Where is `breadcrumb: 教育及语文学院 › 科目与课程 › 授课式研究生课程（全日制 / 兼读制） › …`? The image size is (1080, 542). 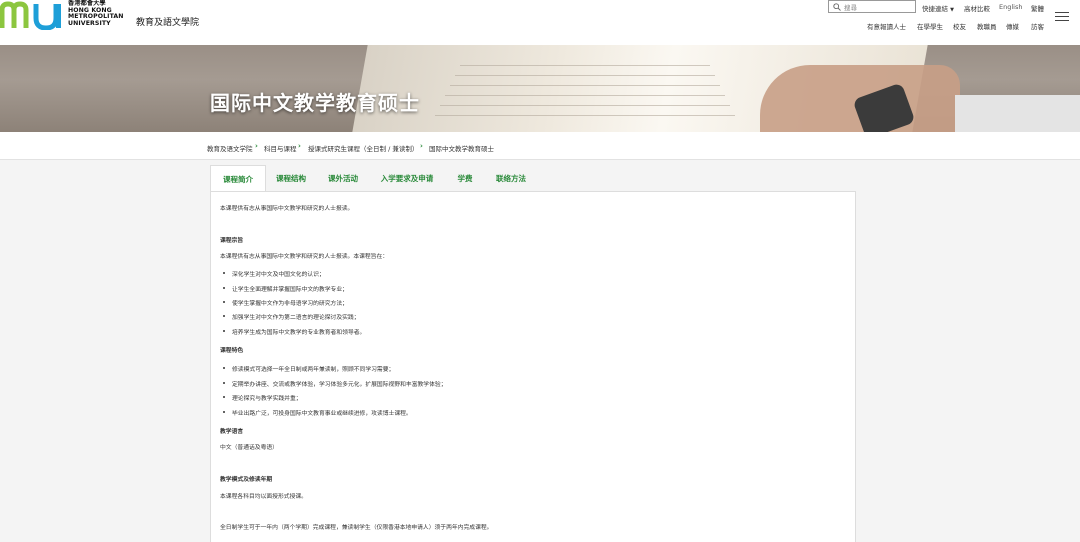 breadcrumb: 教育及语文学院 › 科目与课程 › 授课式研究生课程（全日制 / 兼读制） › … is located at coordinates (540, 146).